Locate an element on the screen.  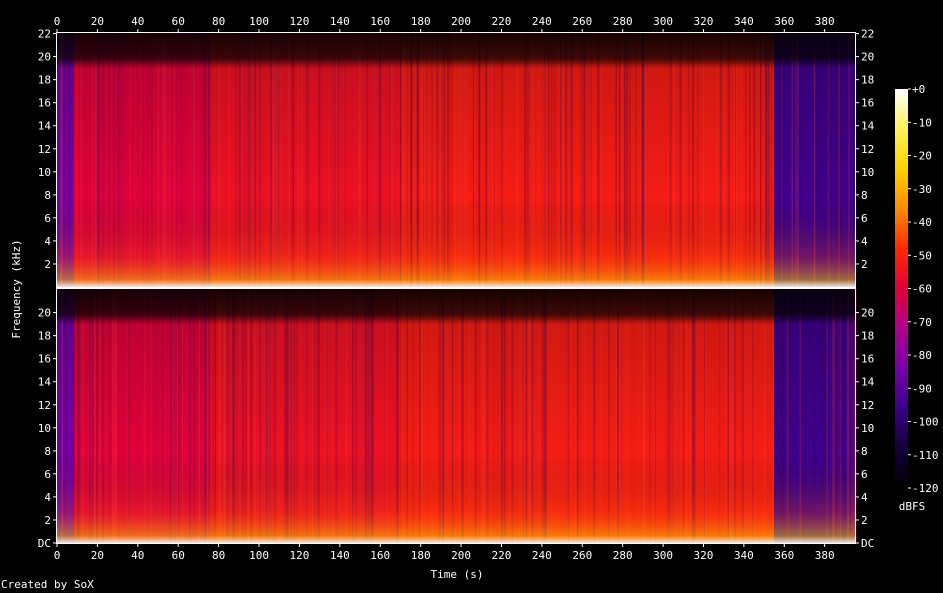
colorbar-tick-label: +0 is located at coordinates (918, 89).